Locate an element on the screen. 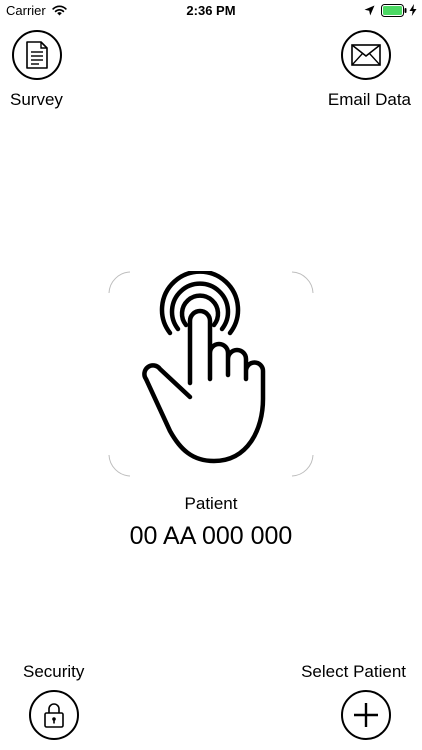 The image size is (422, 750). email-data-button is located at coordinates (366, 55).